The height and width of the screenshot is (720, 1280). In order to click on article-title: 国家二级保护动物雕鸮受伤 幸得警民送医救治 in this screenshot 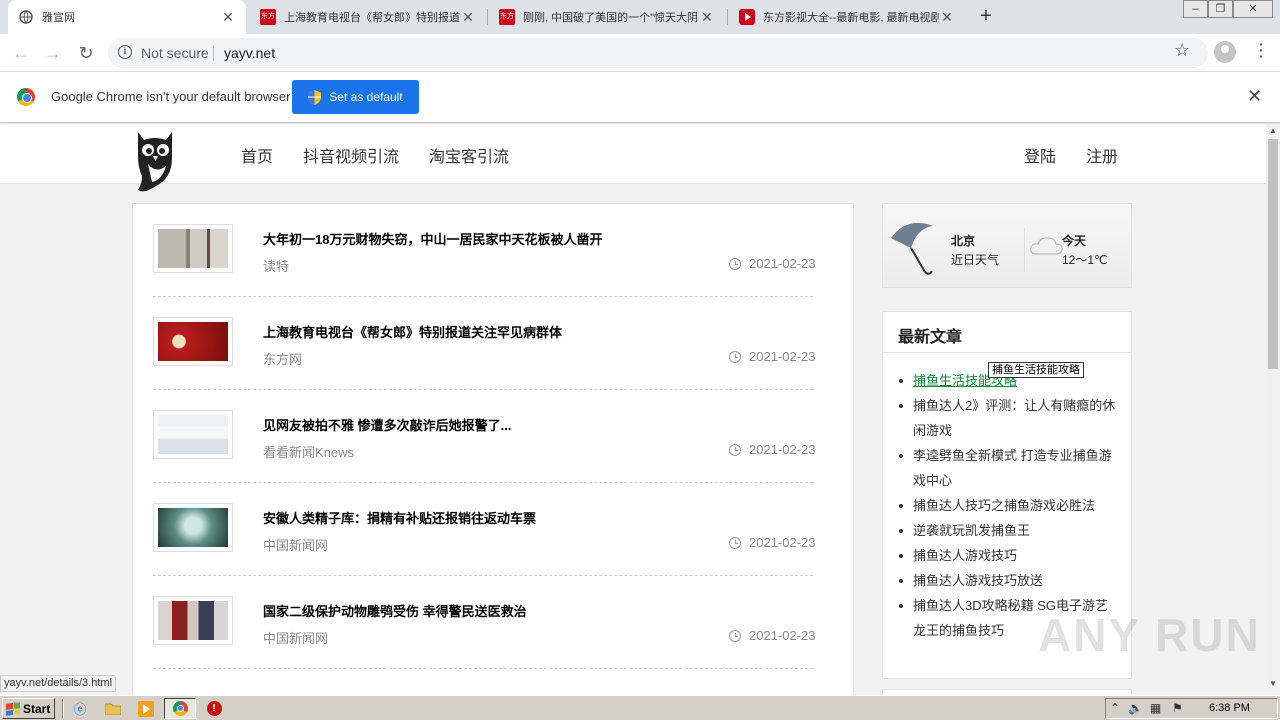, I will do `click(395, 610)`.